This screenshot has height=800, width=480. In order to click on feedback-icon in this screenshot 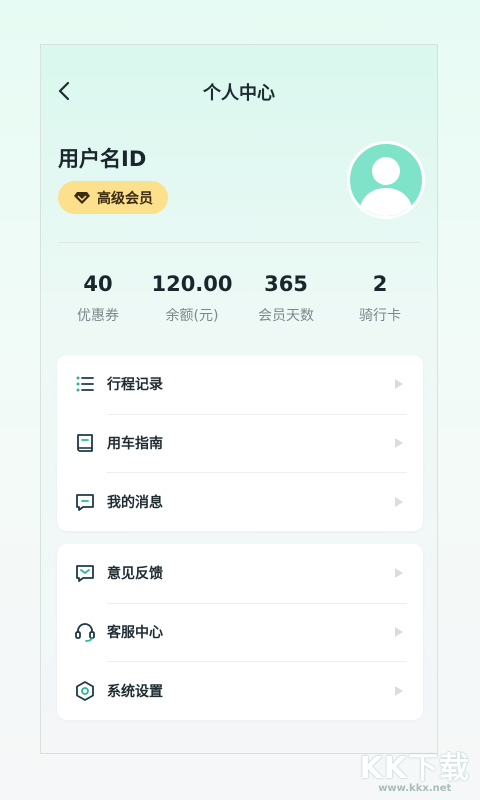, I will do `click(85, 574)`.